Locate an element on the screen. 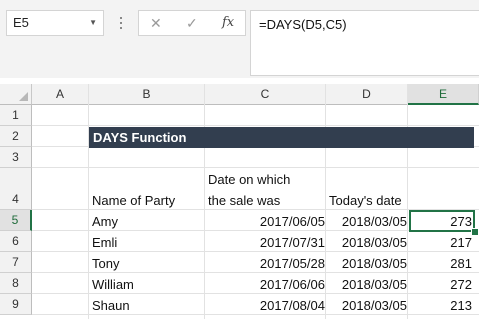  cell-name: Tony is located at coordinates (105, 263).